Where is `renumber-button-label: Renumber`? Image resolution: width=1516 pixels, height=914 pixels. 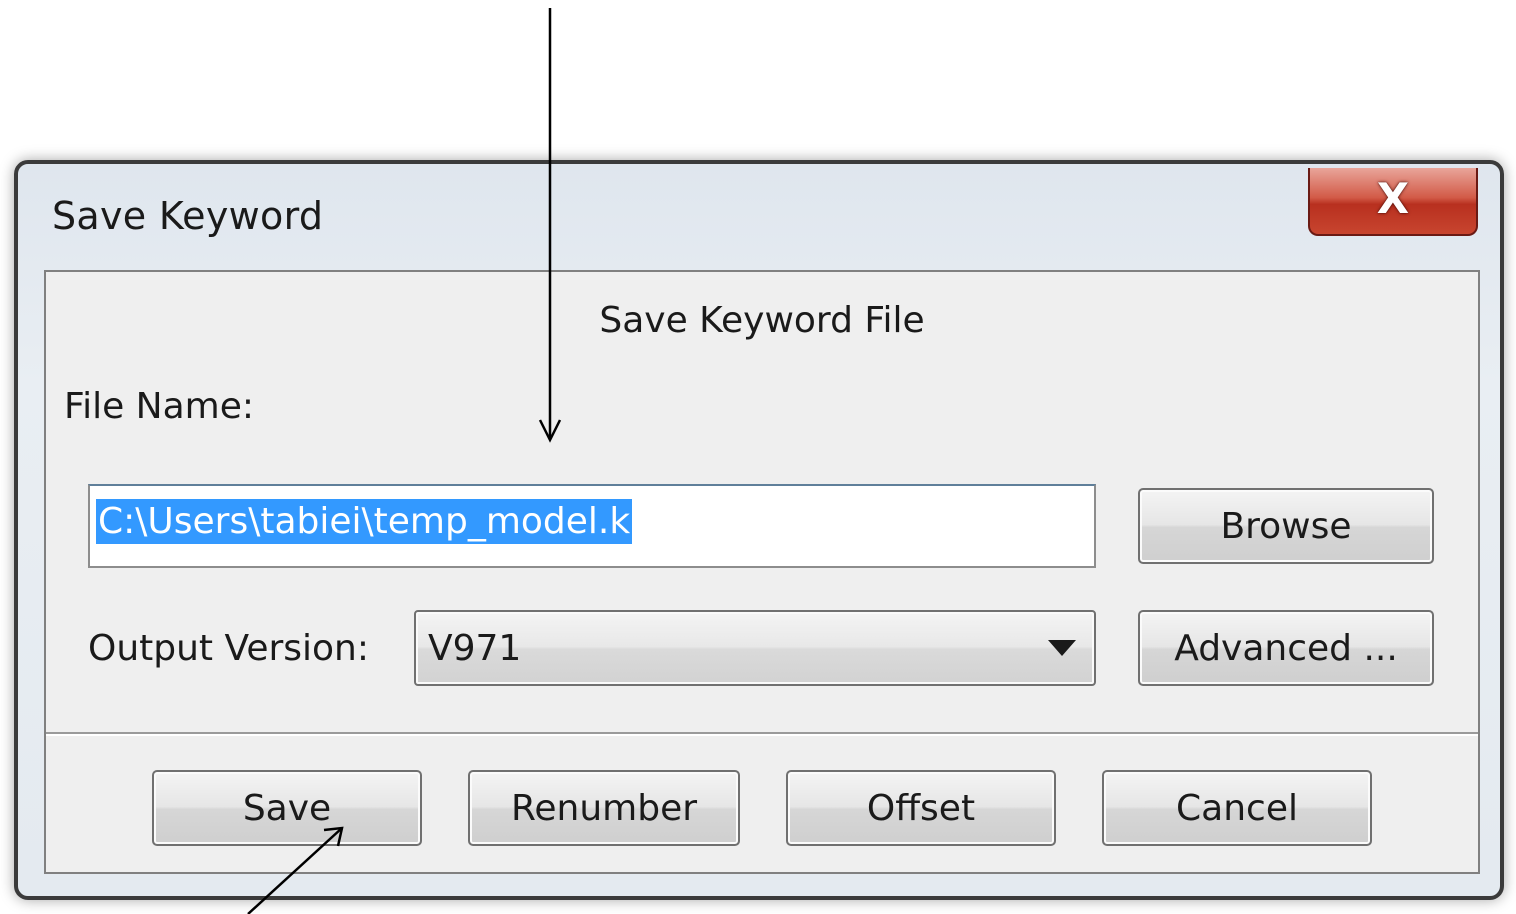 renumber-button-label: Renumber is located at coordinates (604, 808).